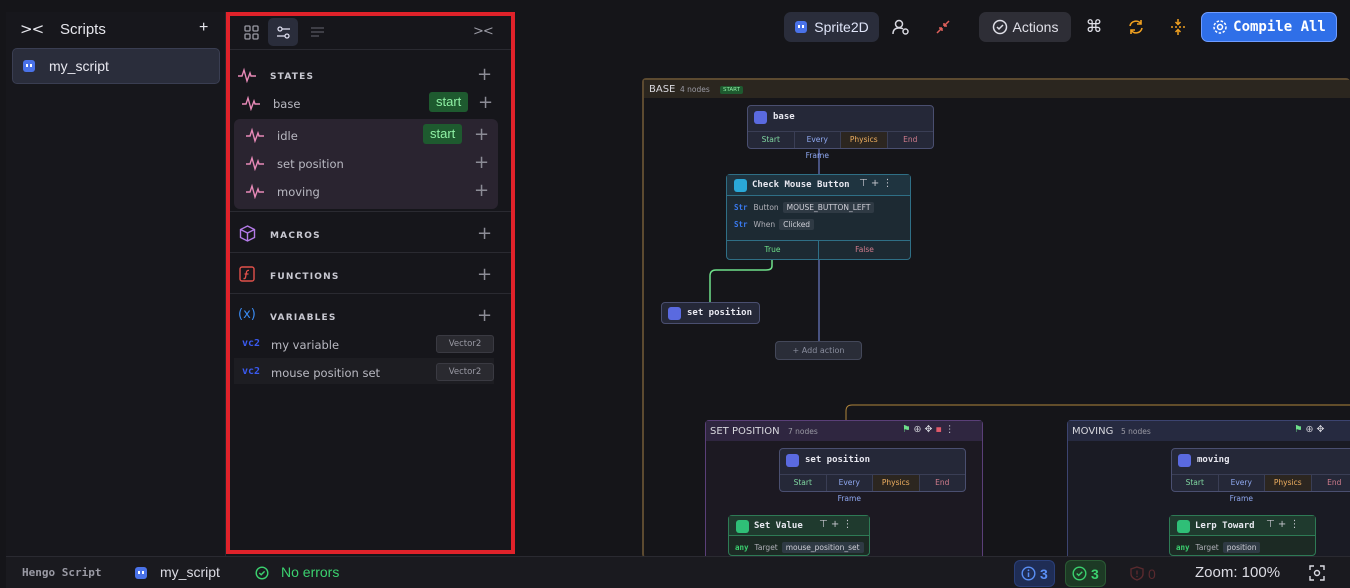 Image resolution: width=1350 pixels, height=588 pixels. What do you see at coordinates (325, 373) in the screenshot?
I see `variable-item-mouse-position-set: mouse position set` at bounding box center [325, 373].